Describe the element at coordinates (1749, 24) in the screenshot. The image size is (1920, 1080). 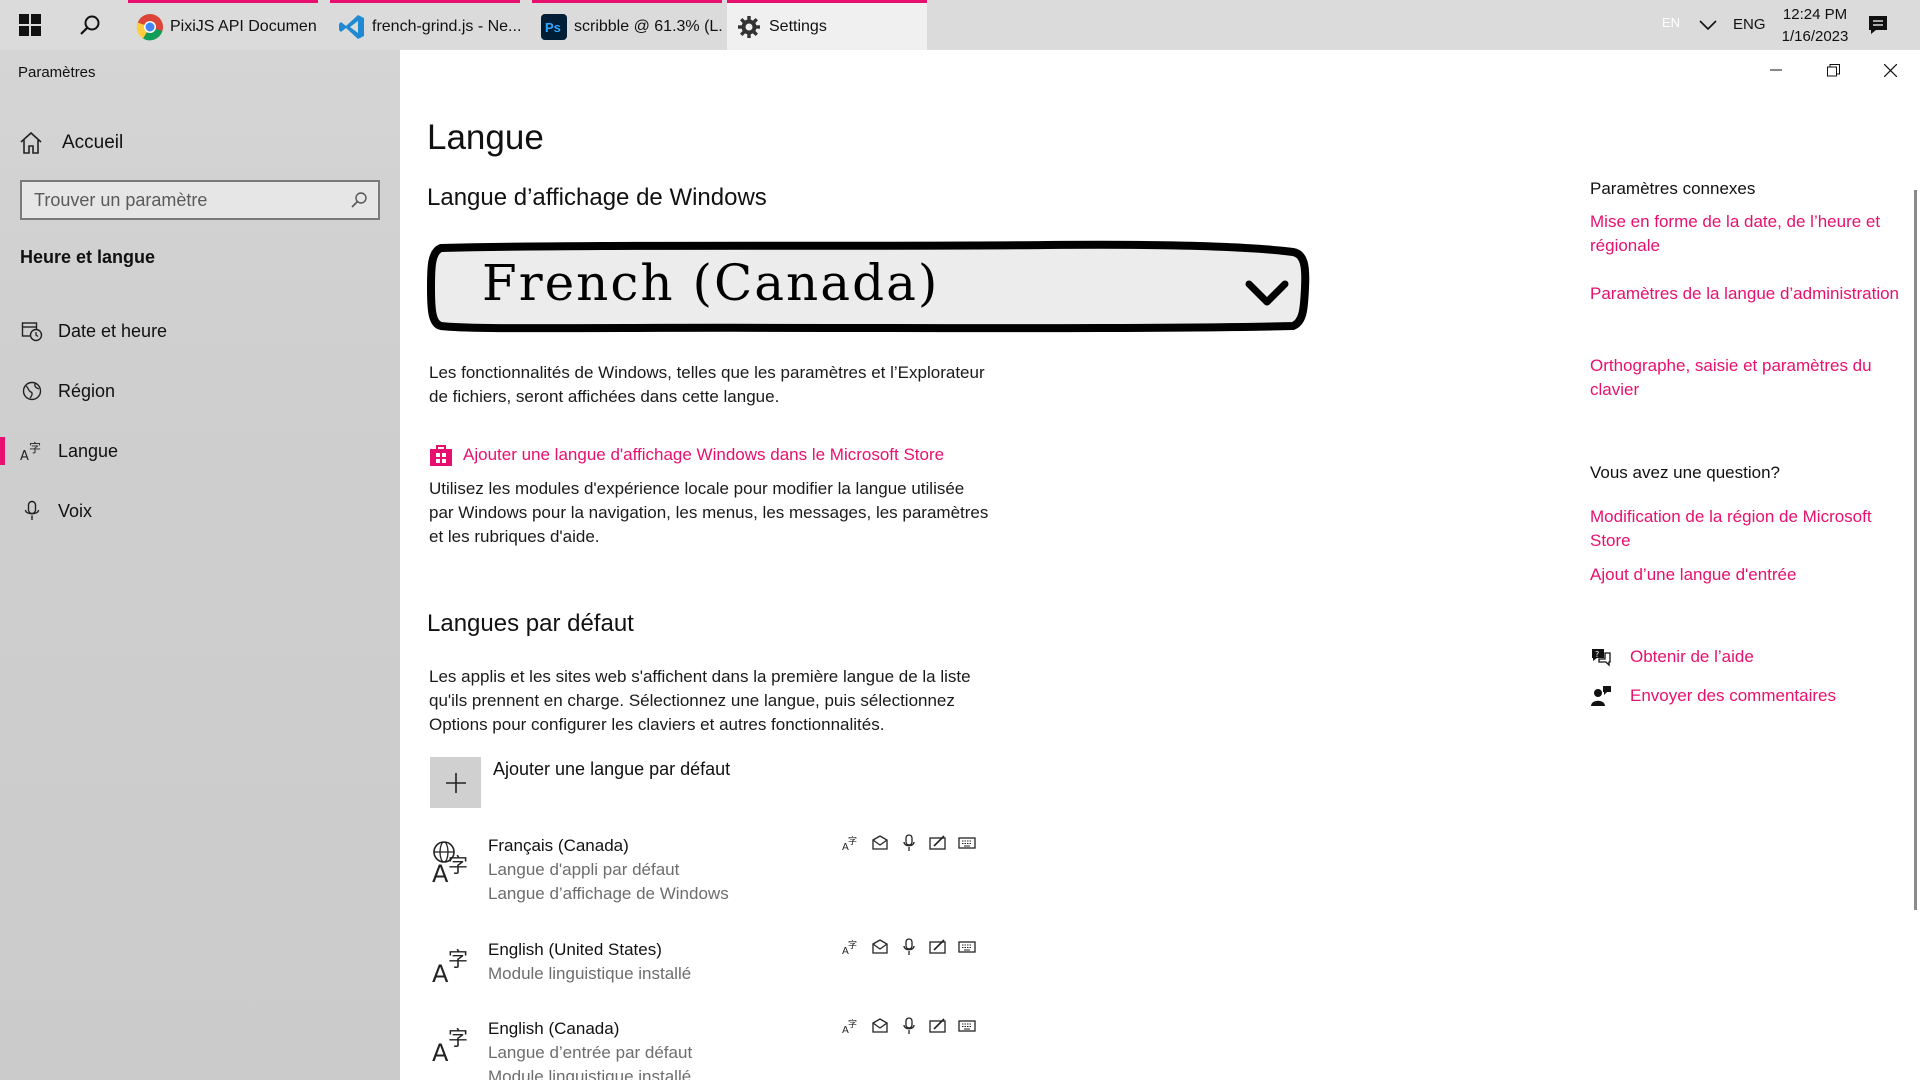
I see `language-indicator: ENG` at that location.